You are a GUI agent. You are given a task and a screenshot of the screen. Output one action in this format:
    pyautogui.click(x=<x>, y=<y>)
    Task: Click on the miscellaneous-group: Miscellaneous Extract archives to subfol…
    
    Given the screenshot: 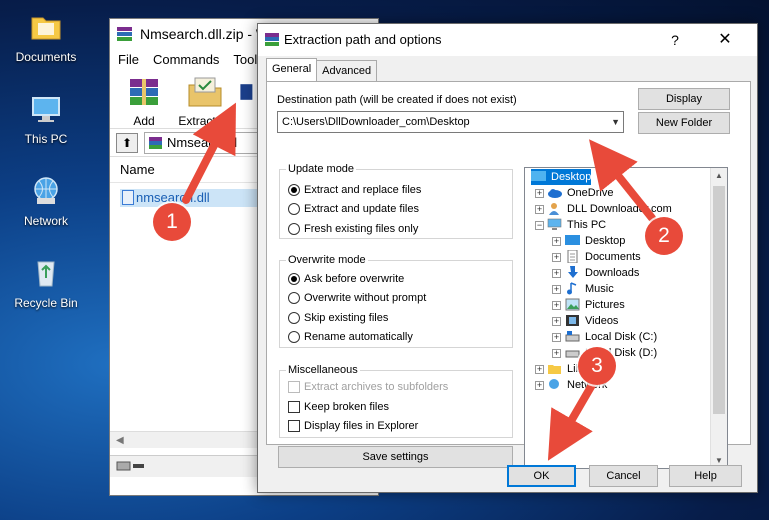 What is the action you would take?
    pyautogui.click(x=396, y=401)
    